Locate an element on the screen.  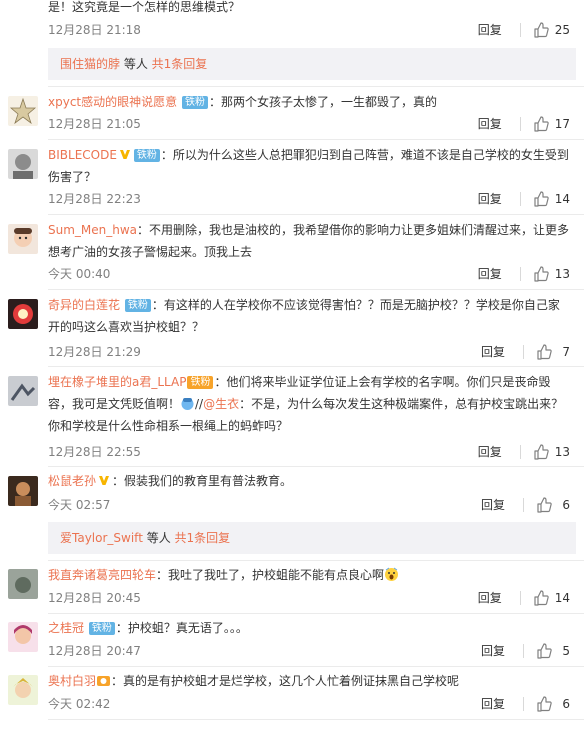
comment-username: 奥村白羽 is located at coordinates (72, 681).